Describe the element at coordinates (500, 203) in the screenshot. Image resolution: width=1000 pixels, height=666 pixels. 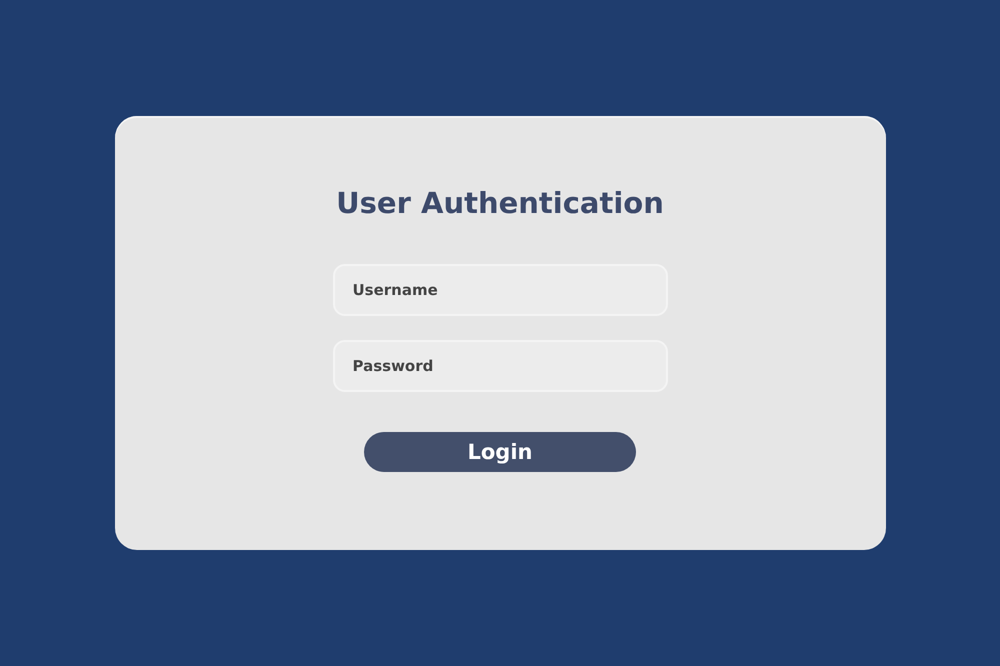
I see `form-title: User Authentication` at that location.